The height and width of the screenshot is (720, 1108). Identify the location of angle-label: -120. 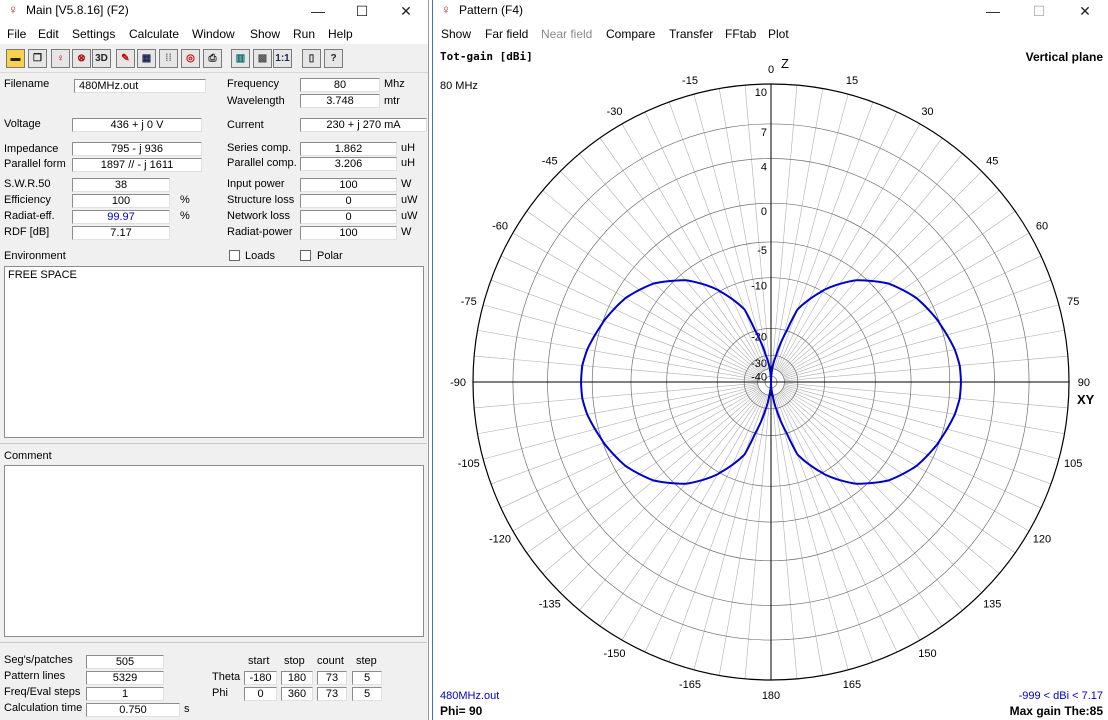
(500, 539).